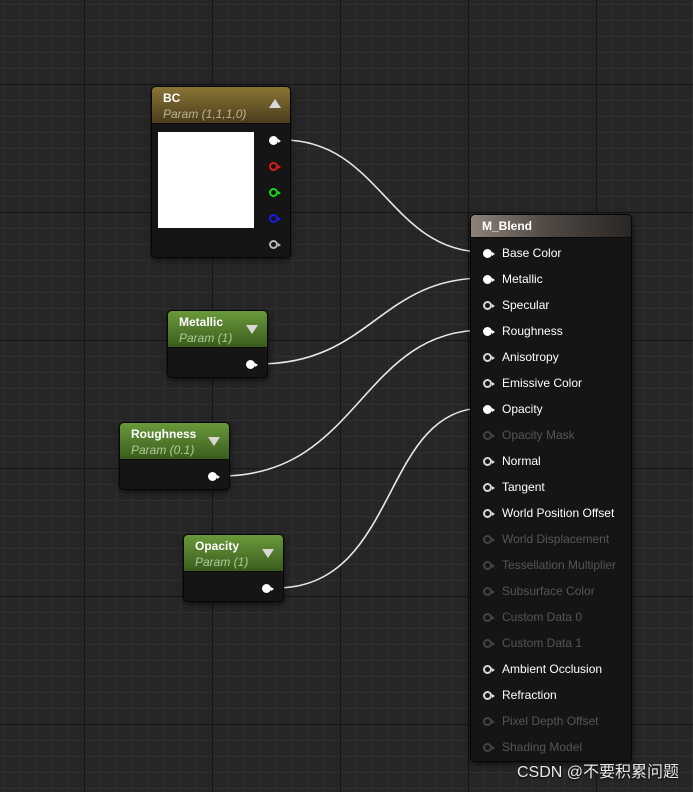  Describe the element at coordinates (507, 226) in the screenshot. I see `material-node-title: M_Blend` at that location.